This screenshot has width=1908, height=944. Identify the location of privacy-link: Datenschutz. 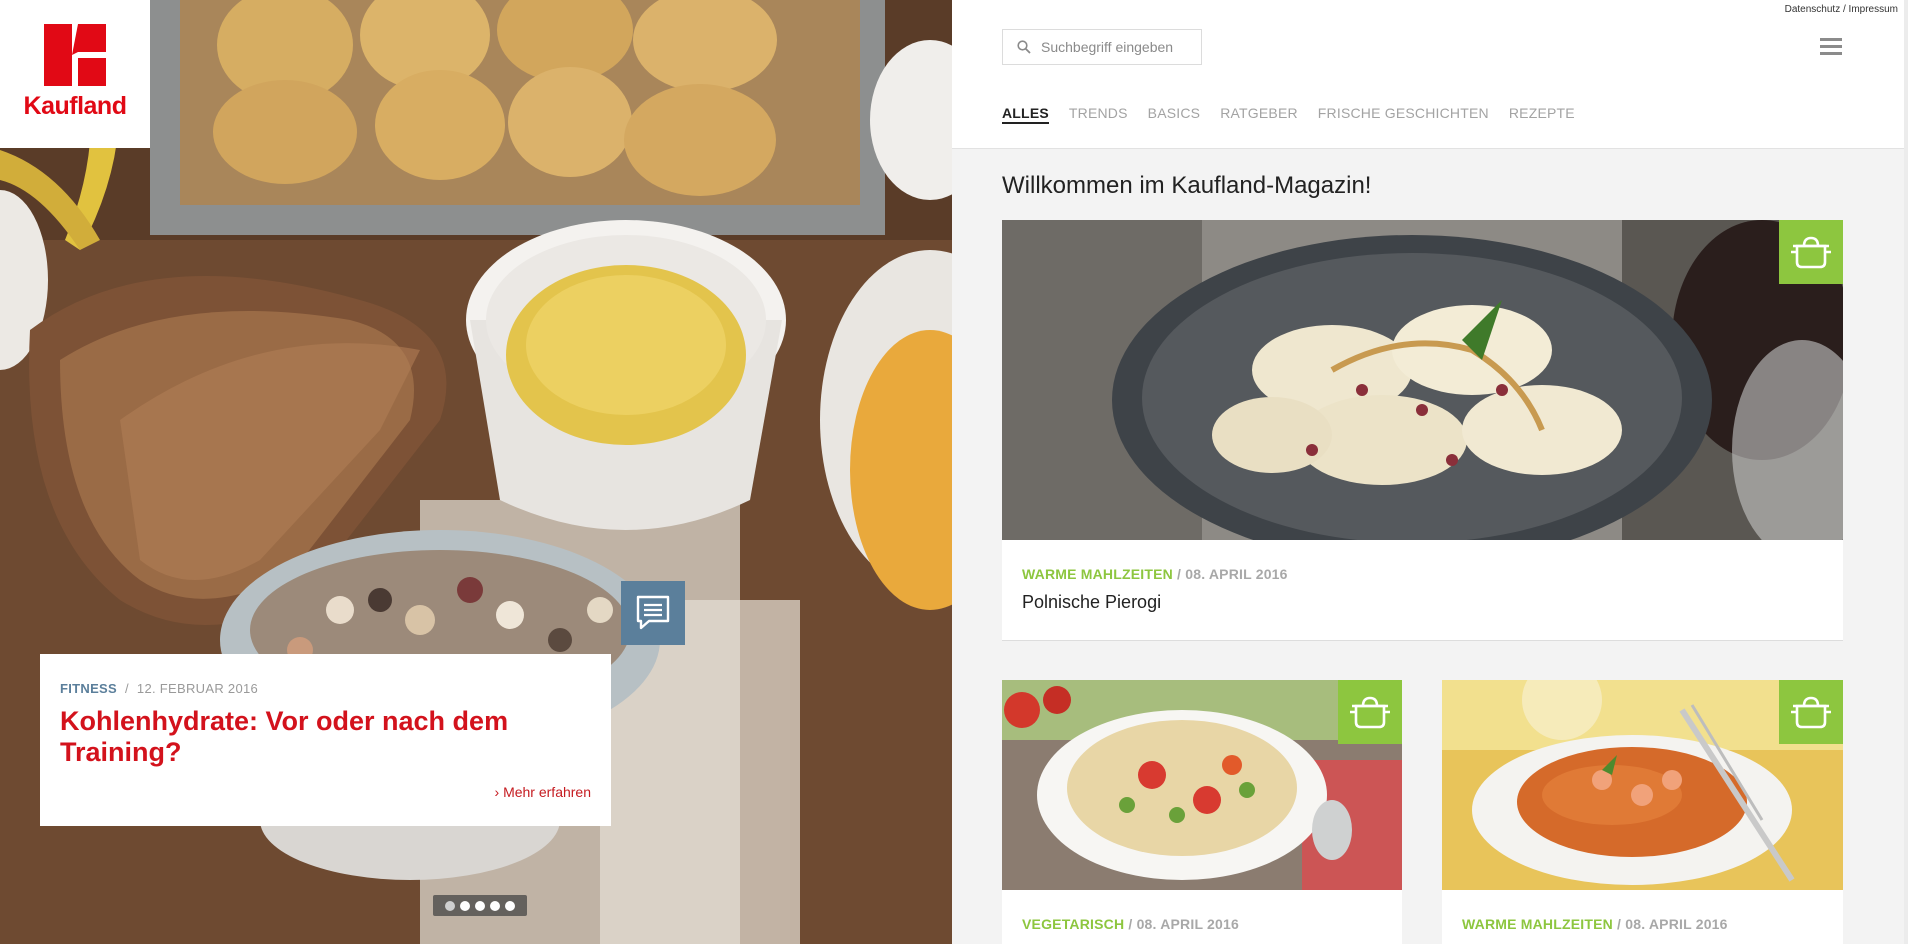
(1813, 9).